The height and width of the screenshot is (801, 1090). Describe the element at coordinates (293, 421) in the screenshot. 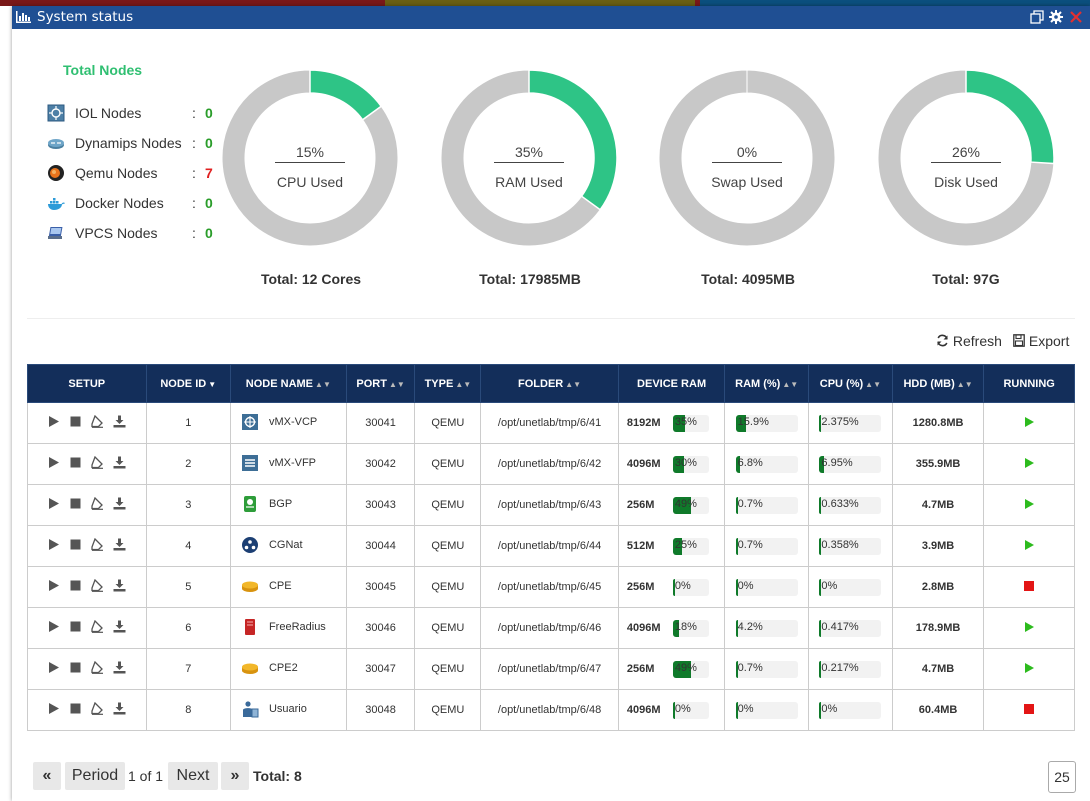

I see `node-name: vMX-VCP` at that location.